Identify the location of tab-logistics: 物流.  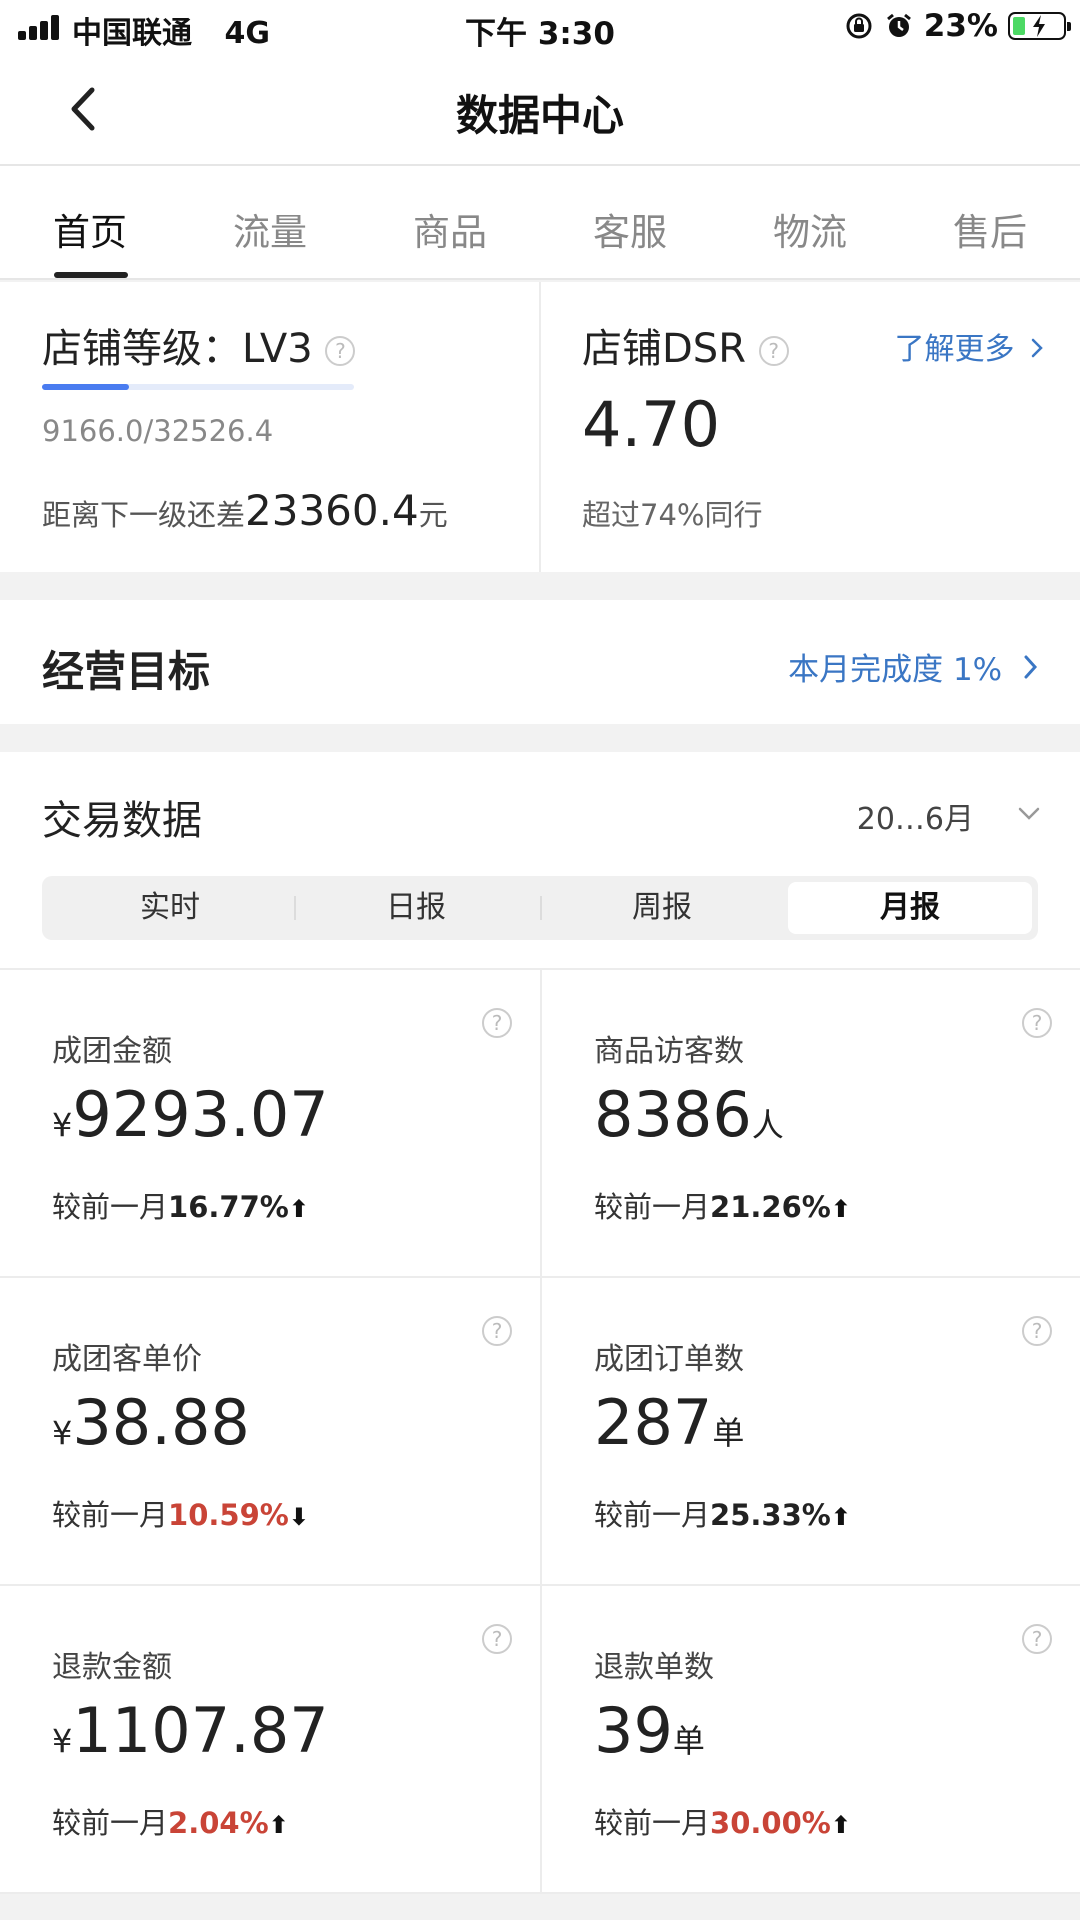
(810, 229).